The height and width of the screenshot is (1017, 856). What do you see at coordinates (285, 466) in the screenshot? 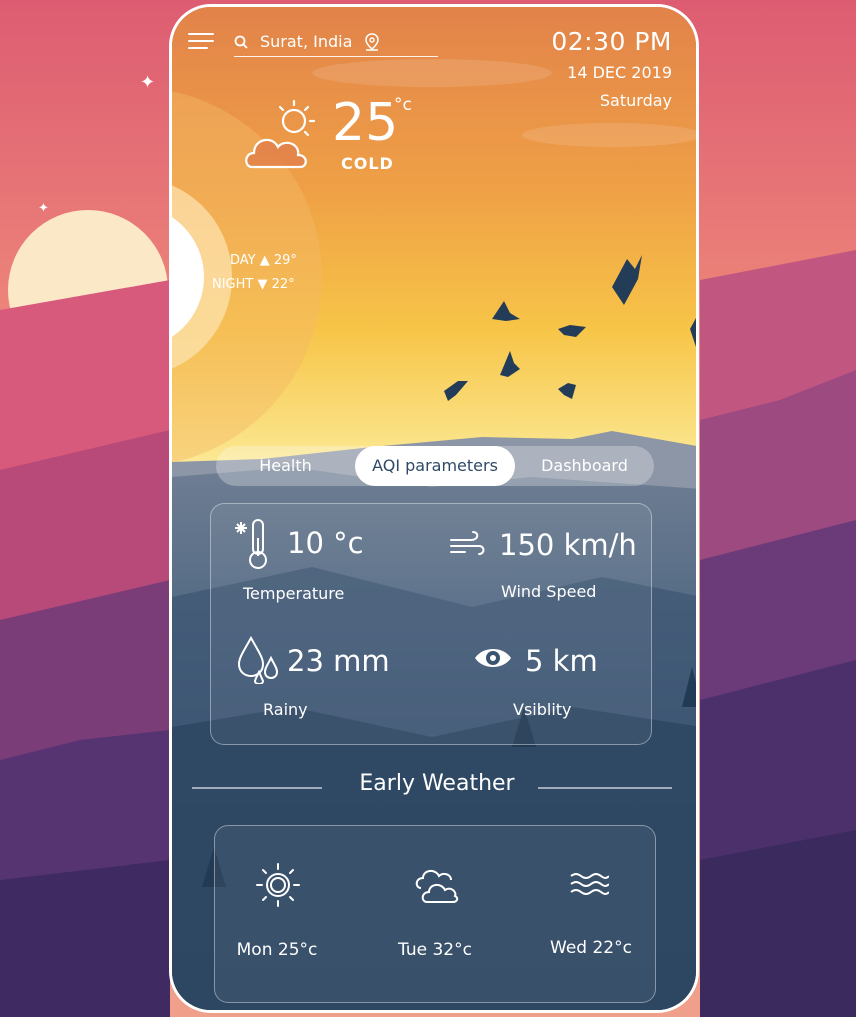
I see `tab-health: Health` at bounding box center [285, 466].